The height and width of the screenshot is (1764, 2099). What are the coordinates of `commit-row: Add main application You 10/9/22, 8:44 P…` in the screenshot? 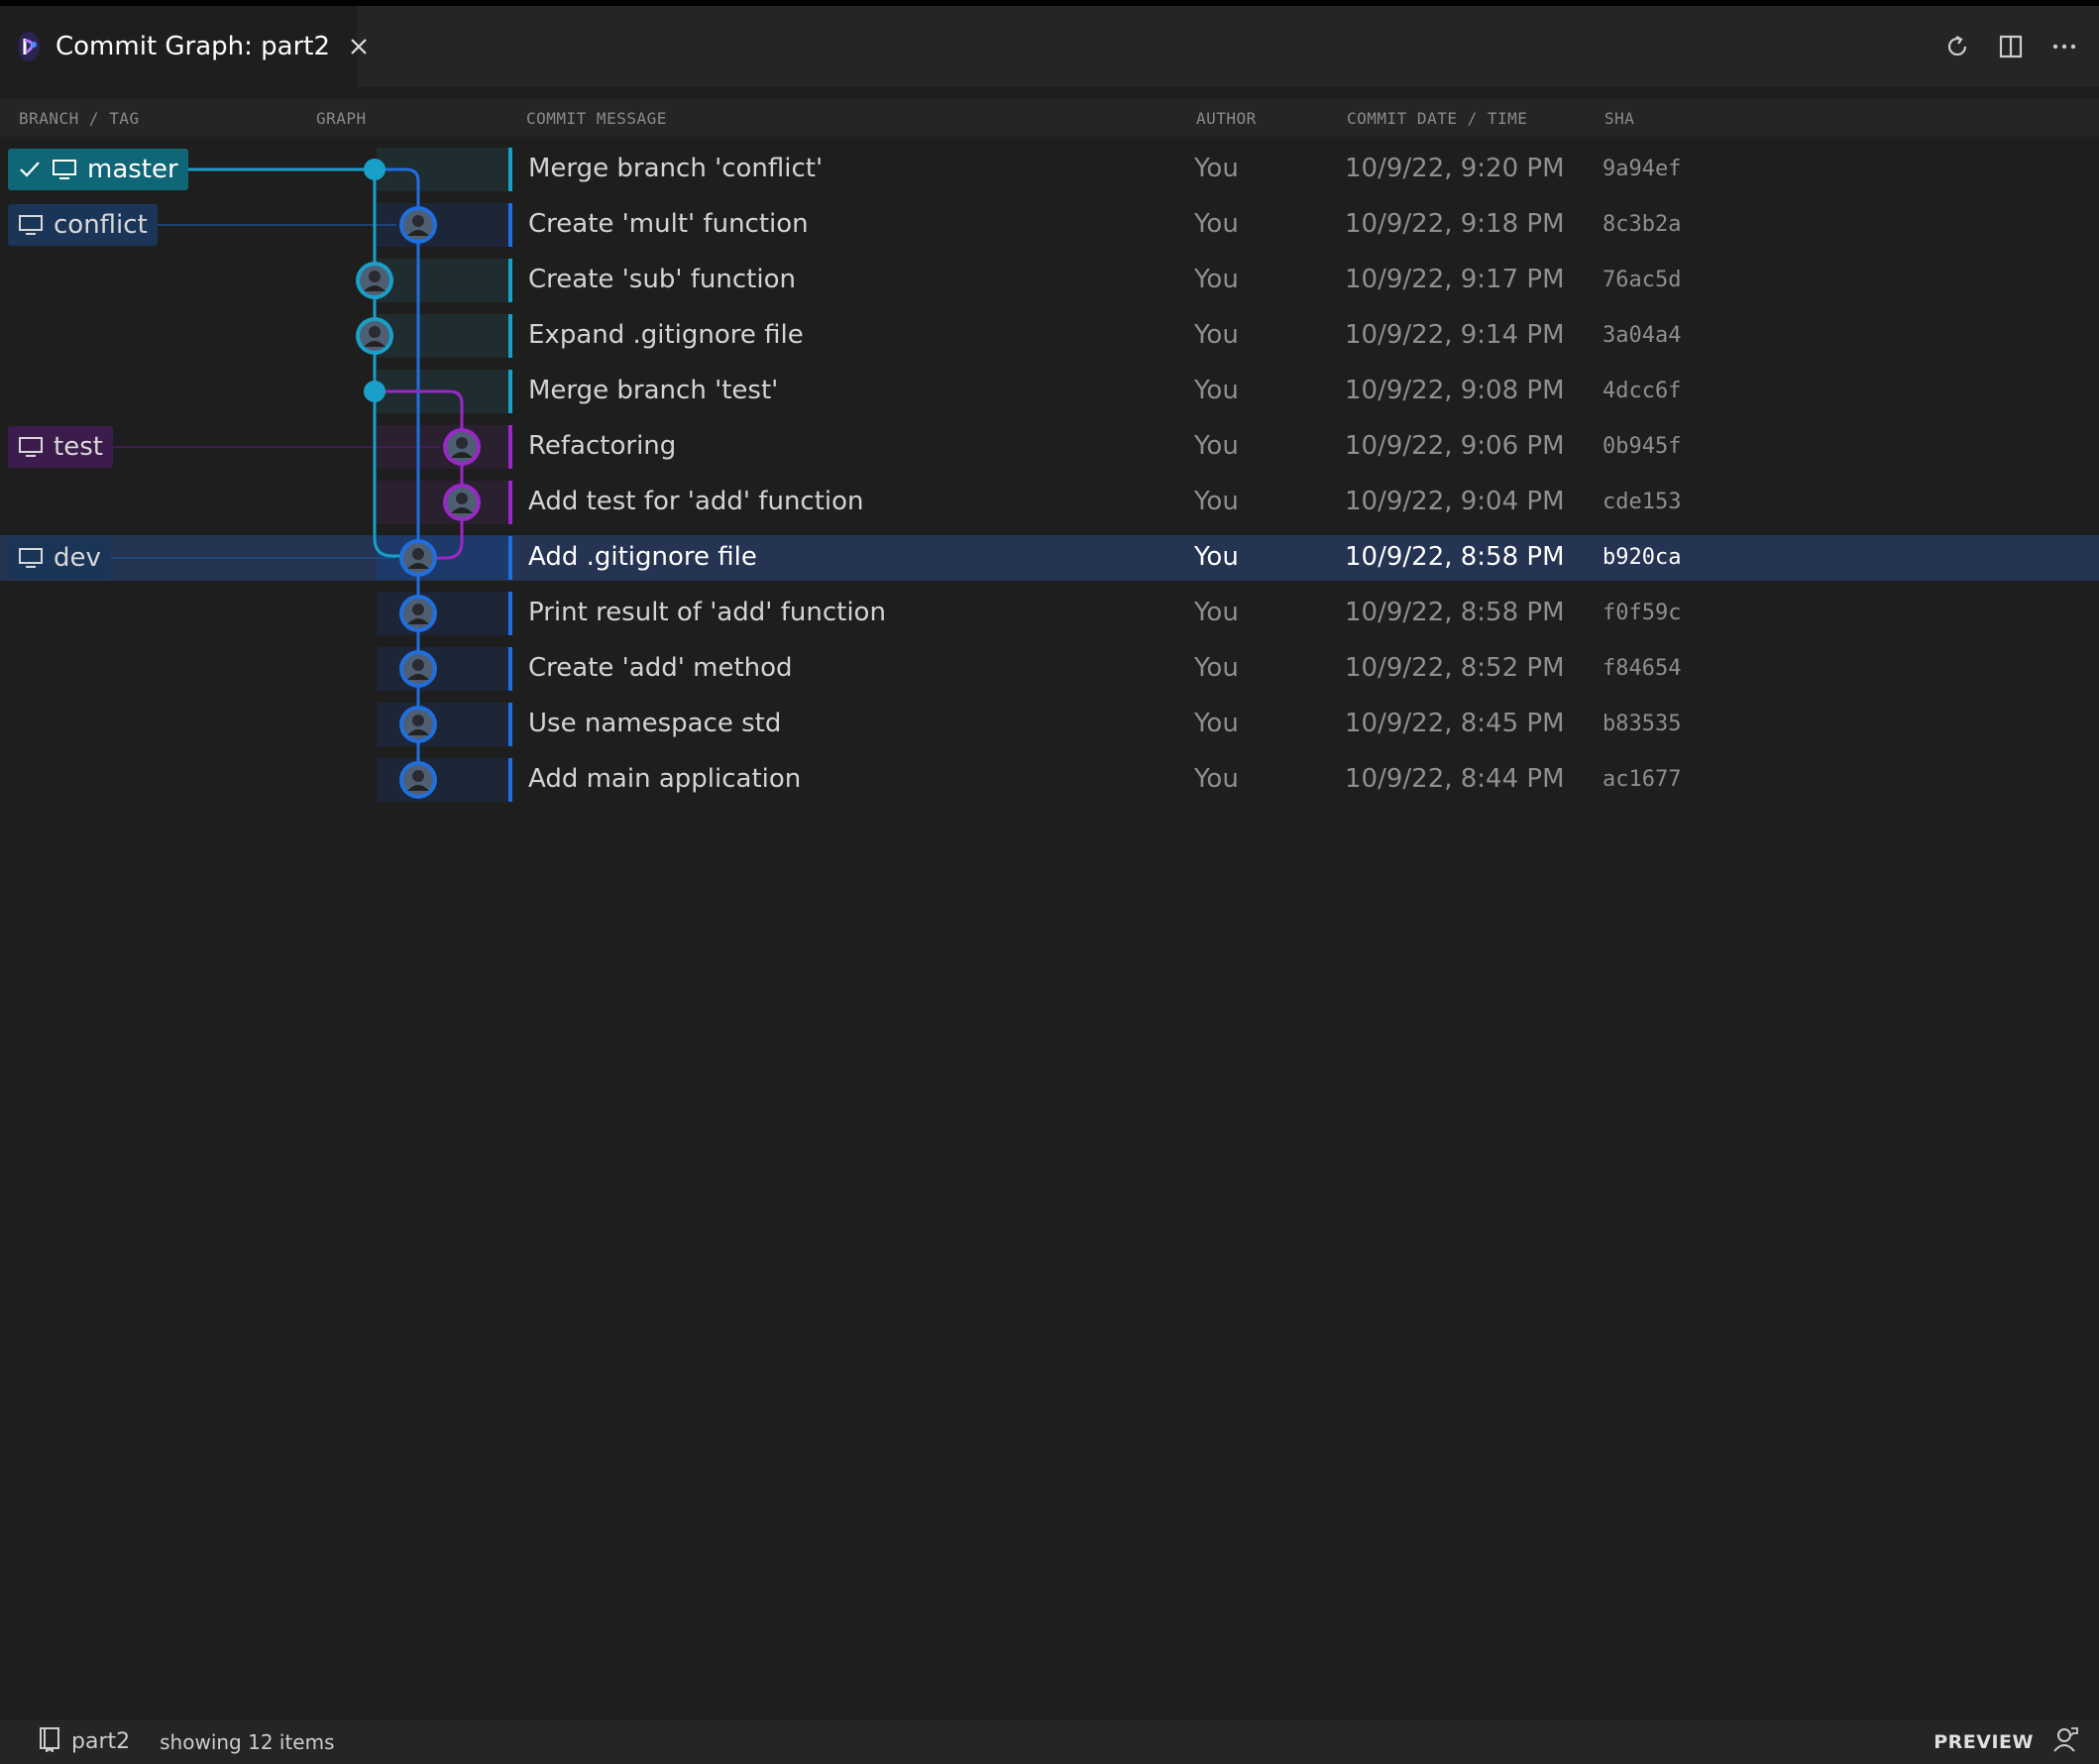 It's located at (1049, 780).